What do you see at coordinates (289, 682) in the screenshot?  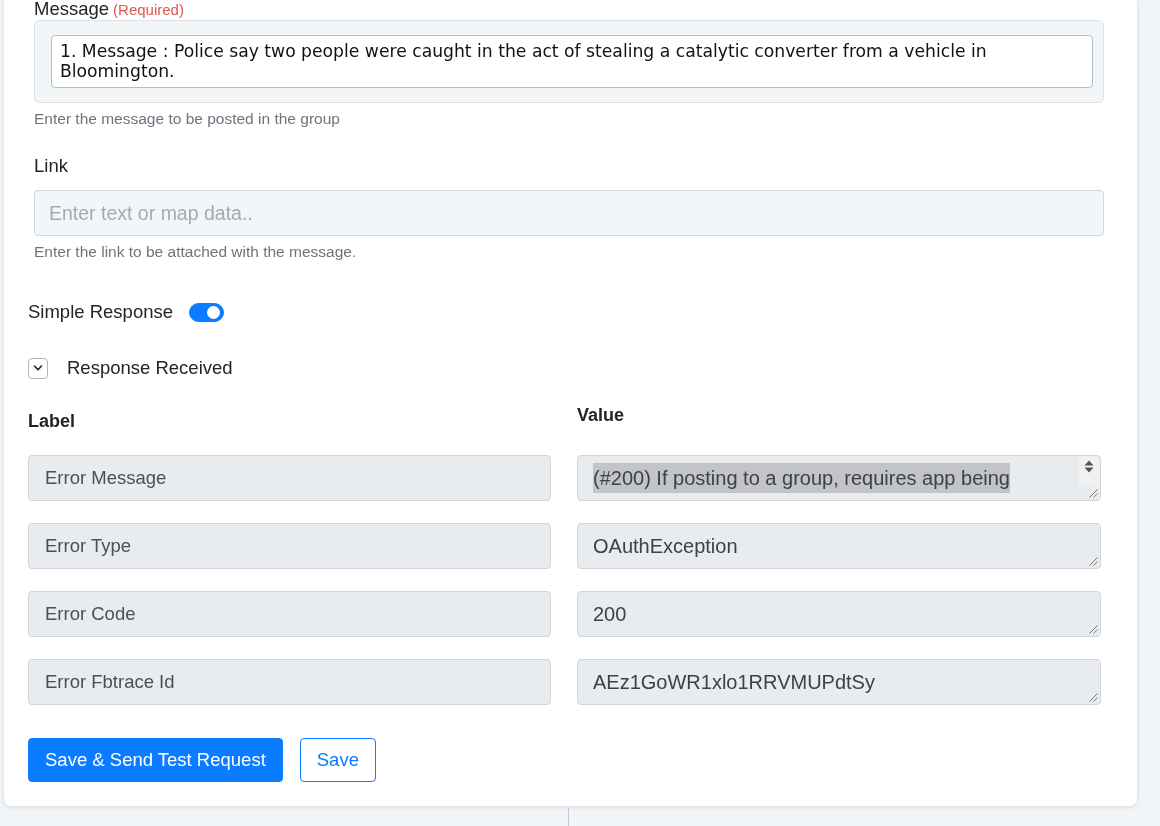 I see `label-field: Error Fbtrace Id` at bounding box center [289, 682].